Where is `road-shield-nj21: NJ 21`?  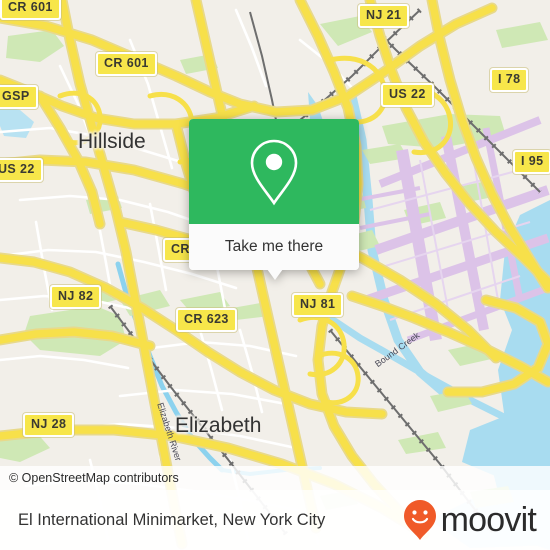 road-shield-nj21: NJ 21 is located at coordinates (384, 16).